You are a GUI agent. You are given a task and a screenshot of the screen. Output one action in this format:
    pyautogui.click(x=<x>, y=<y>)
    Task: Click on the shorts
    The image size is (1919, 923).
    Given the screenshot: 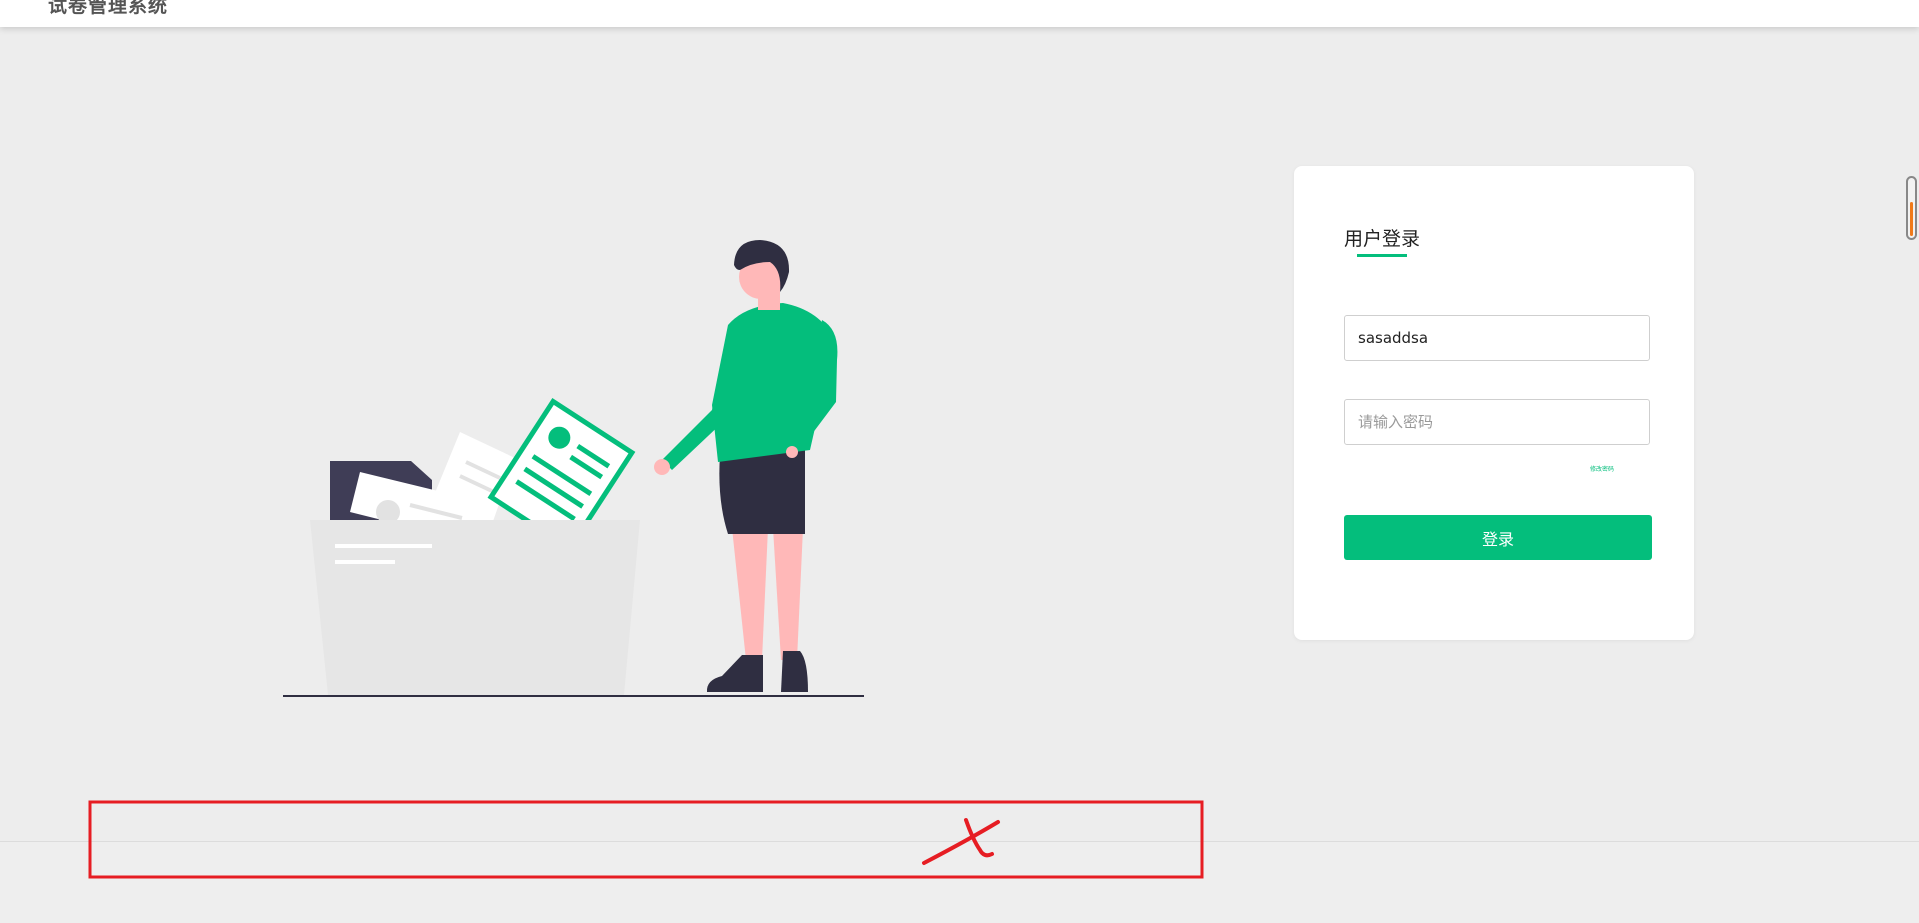 What is the action you would take?
    pyautogui.click(x=762, y=492)
    